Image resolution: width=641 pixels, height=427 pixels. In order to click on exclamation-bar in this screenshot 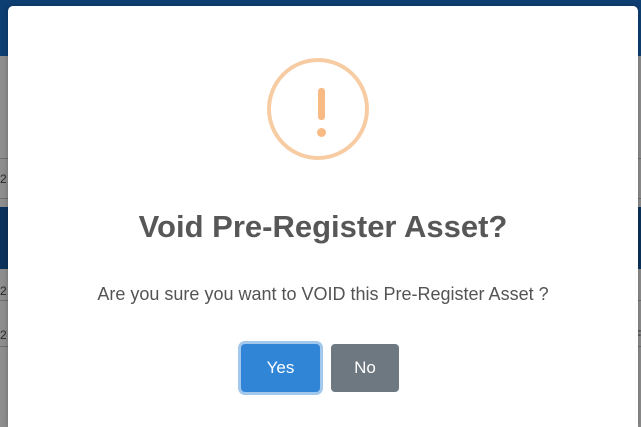, I will do `click(321, 104)`.